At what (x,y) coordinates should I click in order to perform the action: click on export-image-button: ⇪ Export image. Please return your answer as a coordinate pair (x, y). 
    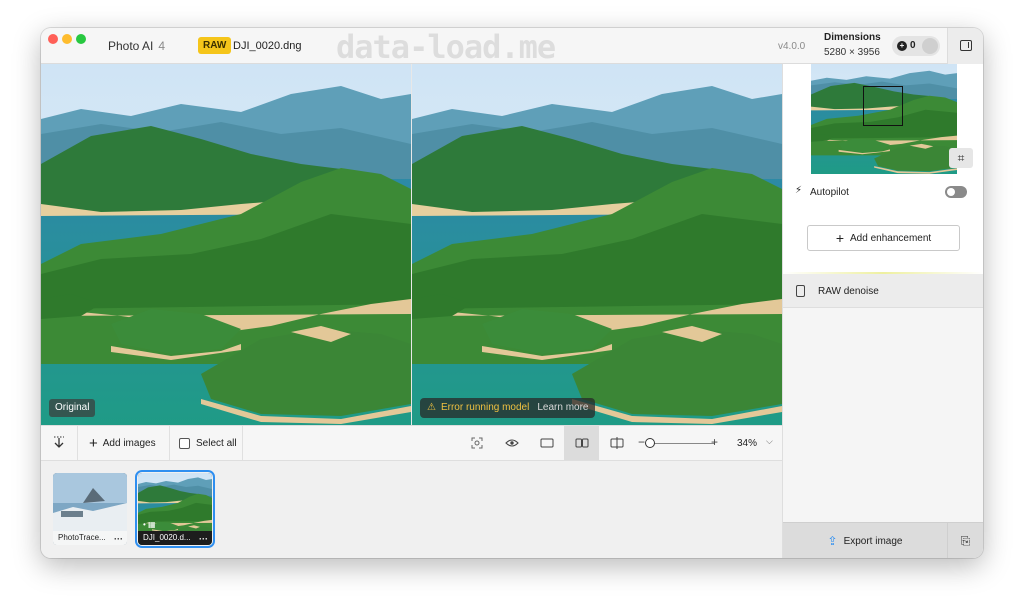
    Looking at the image, I should click on (865, 540).